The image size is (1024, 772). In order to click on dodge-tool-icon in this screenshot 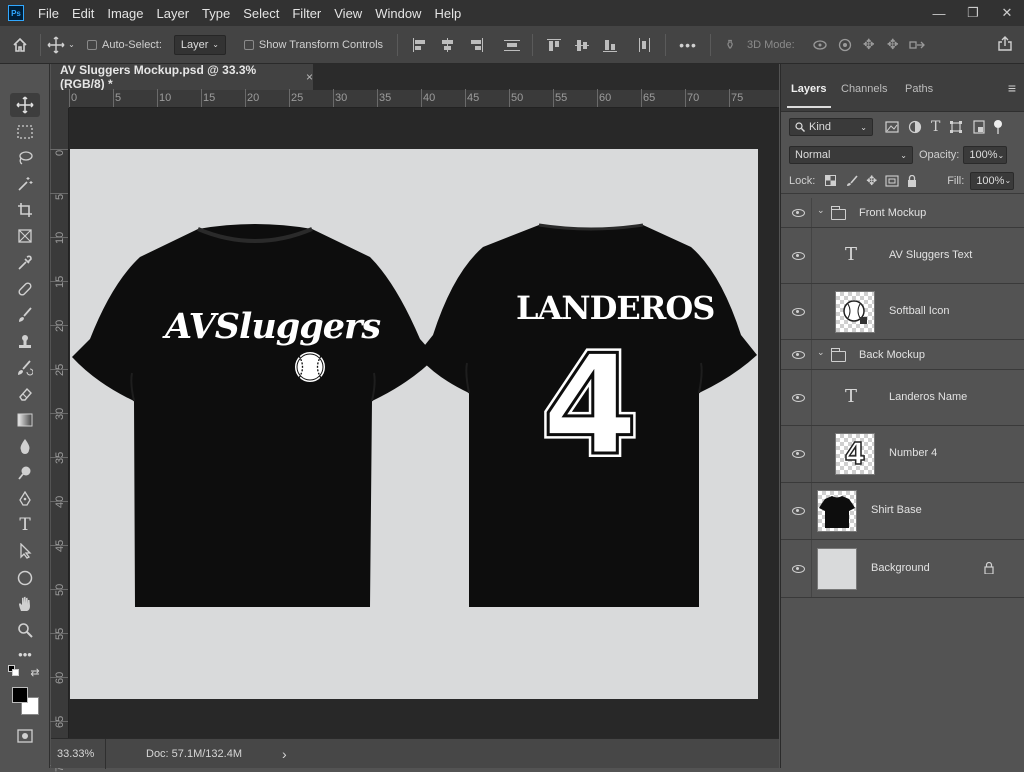, I will do `click(25, 473)`.